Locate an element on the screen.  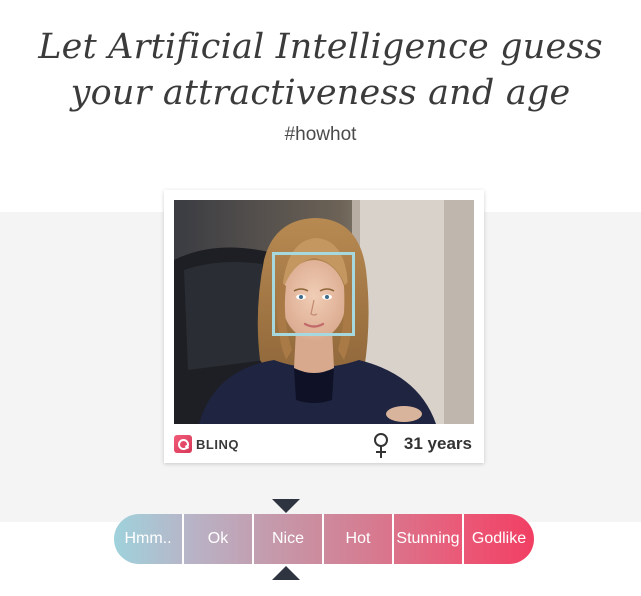
headline-line-2: your attractiveness and age is located at coordinates (320, 93).